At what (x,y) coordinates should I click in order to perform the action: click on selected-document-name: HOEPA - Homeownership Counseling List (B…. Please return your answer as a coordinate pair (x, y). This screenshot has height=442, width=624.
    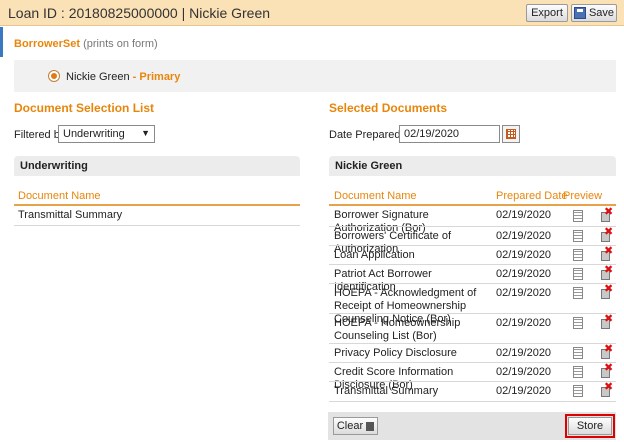
    Looking at the image, I should click on (397, 329).